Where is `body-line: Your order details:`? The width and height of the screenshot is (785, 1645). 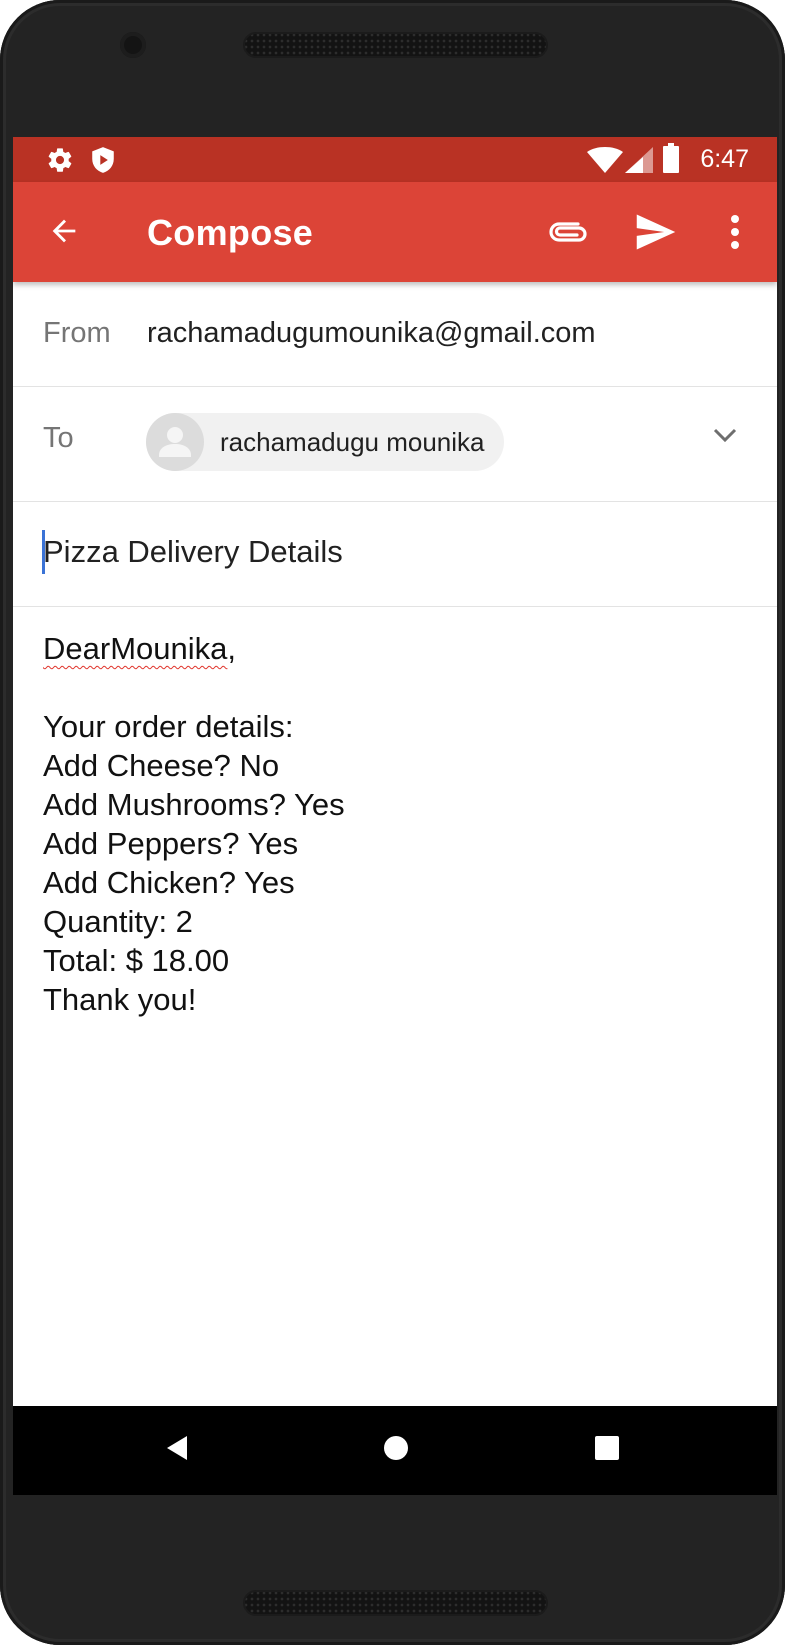 body-line: Your order details: is located at coordinates (168, 726).